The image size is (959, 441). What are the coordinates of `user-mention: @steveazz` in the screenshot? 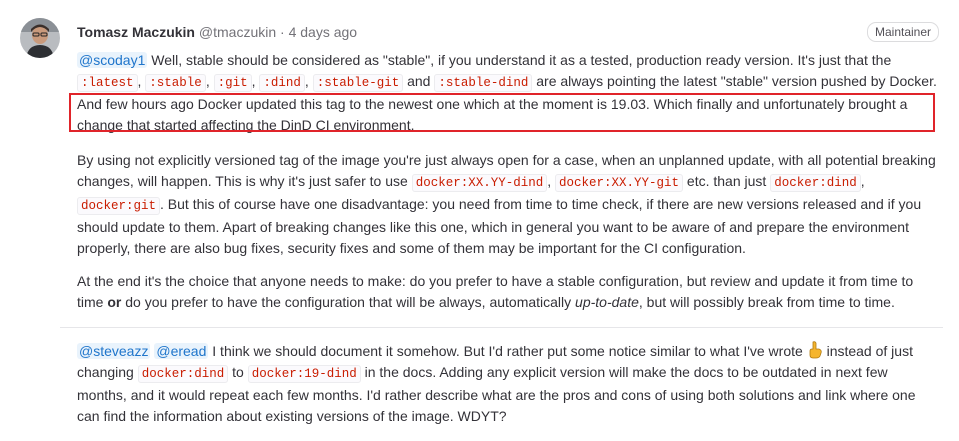 It's located at (114, 351).